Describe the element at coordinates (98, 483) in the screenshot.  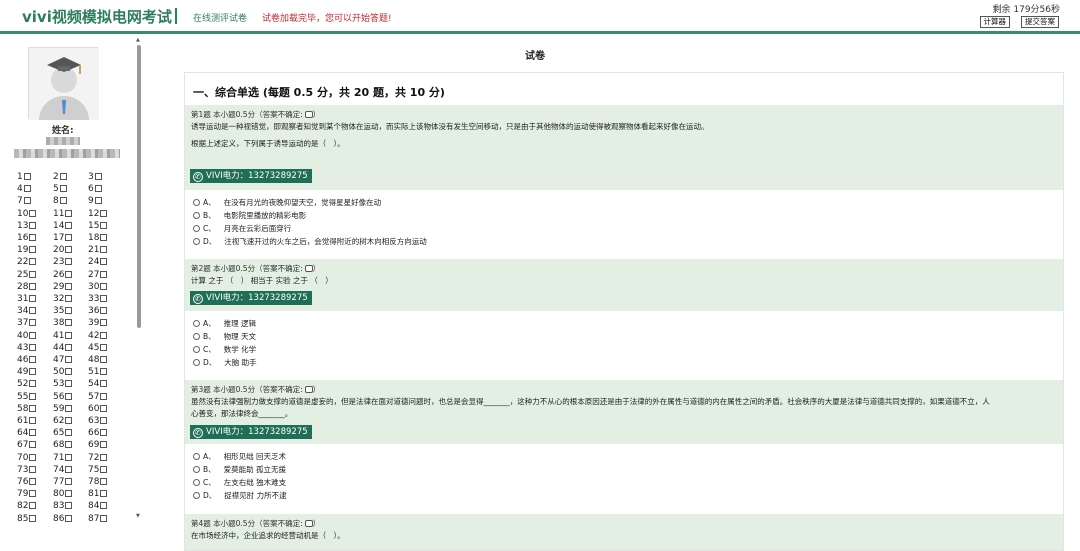
I see `question-nav-item: 78` at that location.